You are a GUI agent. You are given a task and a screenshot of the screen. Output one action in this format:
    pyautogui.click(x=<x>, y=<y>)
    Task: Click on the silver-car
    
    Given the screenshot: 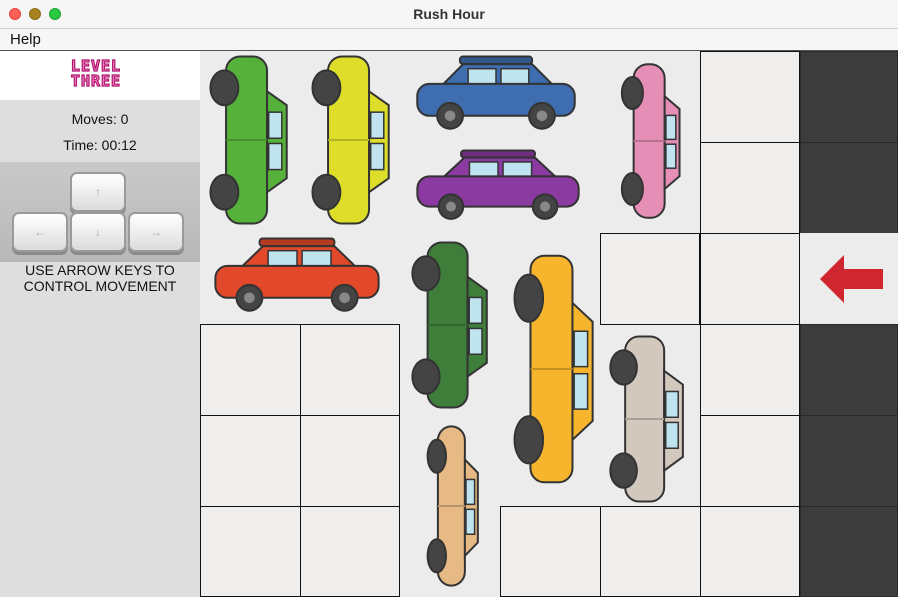 What is the action you would take?
    pyautogui.click(x=647, y=419)
    